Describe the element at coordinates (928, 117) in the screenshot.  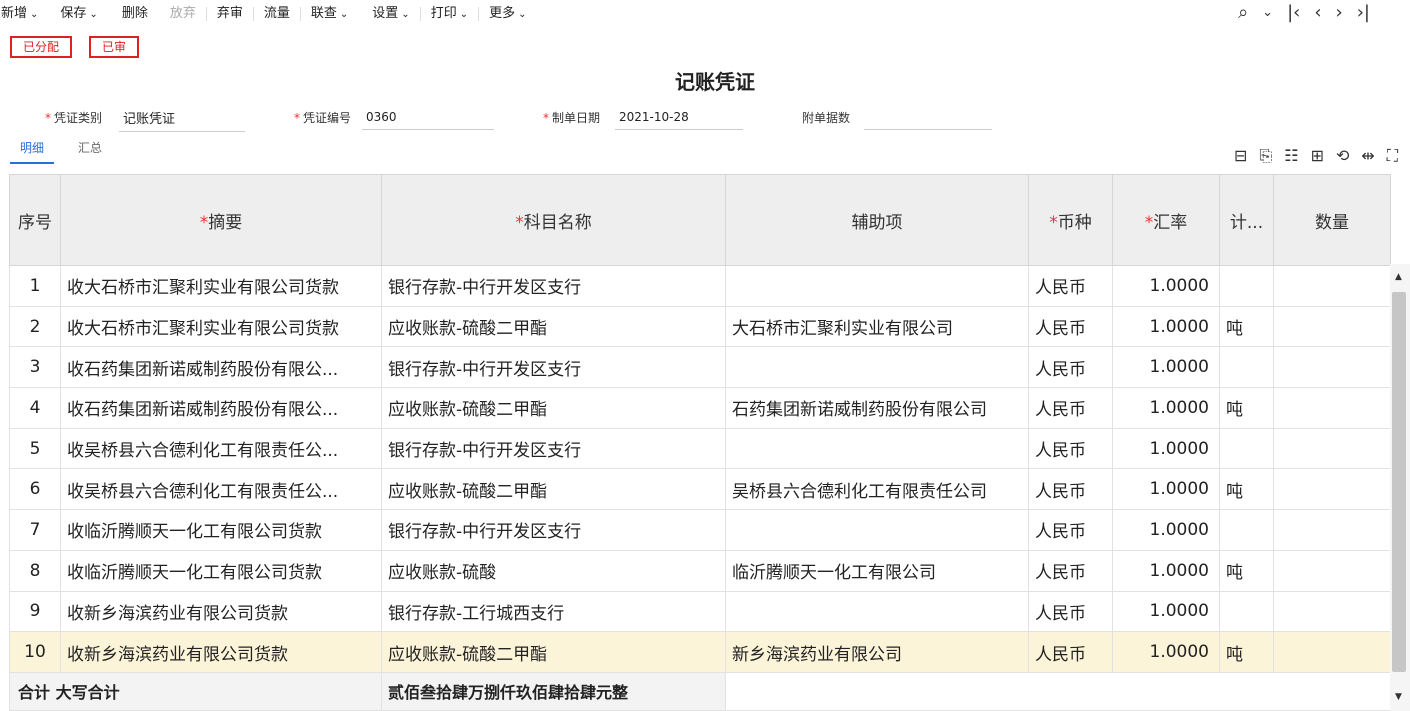
I see `attachments-input` at that location.